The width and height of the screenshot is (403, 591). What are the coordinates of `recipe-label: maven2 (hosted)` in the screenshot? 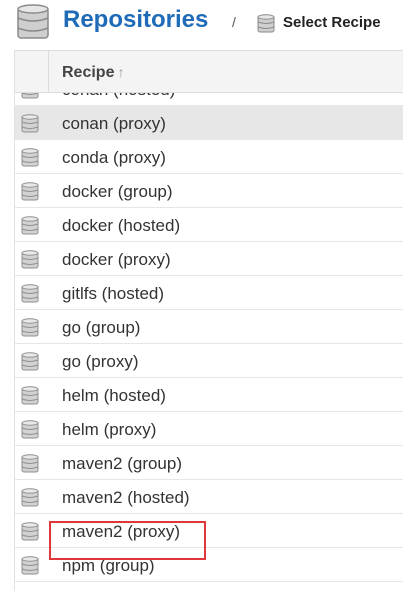 It's located at (126, 497).